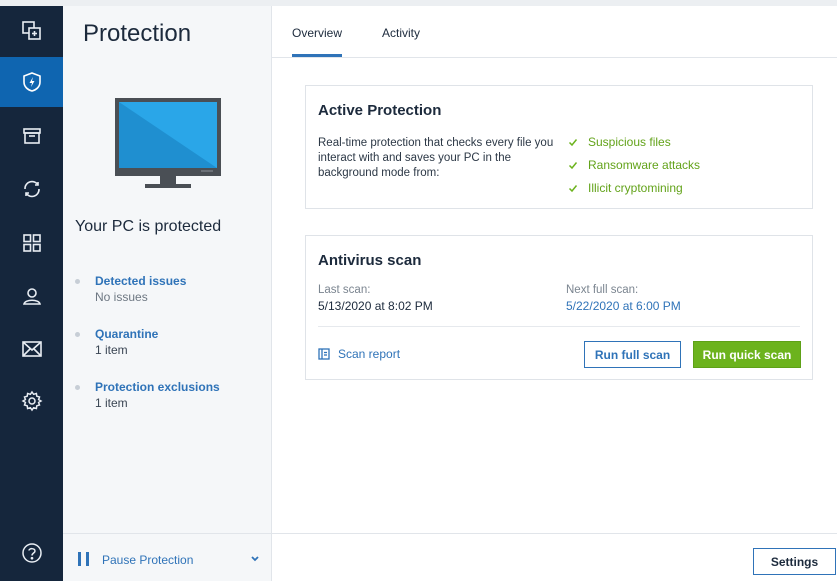 The image size is (837, 581). I want to click on help-icon, so click(31, 553).